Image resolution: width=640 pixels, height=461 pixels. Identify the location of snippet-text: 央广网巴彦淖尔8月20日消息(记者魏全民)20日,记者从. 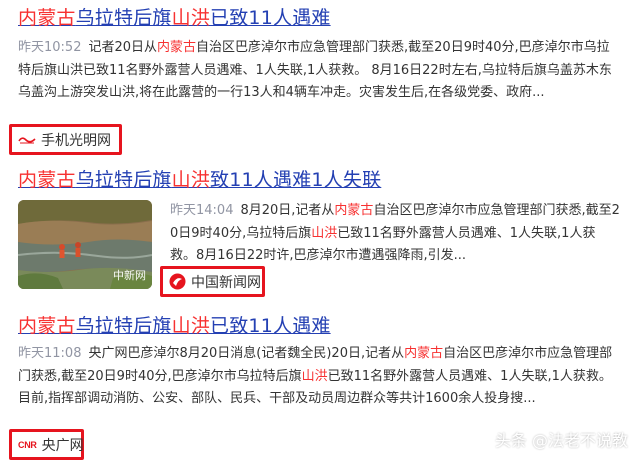
(246, 353).